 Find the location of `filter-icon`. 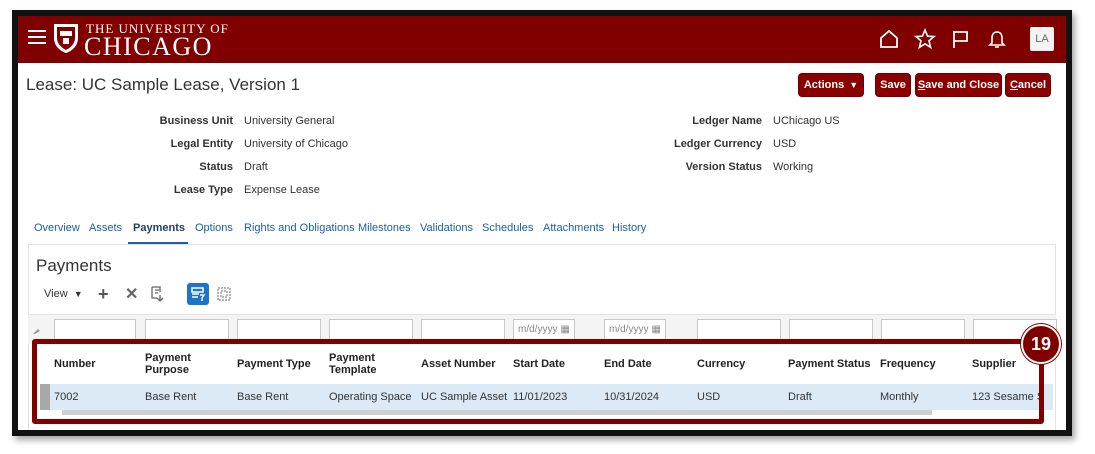

filter-icon is located at coordinates (198, 294).